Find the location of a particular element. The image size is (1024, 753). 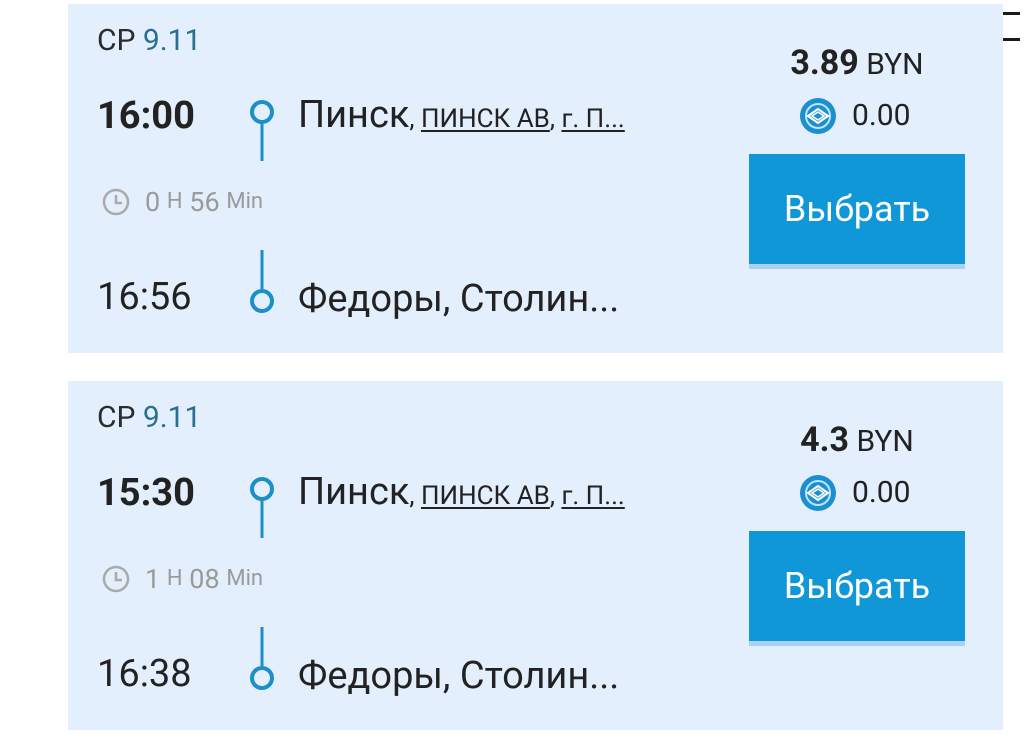

duration-minutes: 56 is located at coordinates (204, 201).